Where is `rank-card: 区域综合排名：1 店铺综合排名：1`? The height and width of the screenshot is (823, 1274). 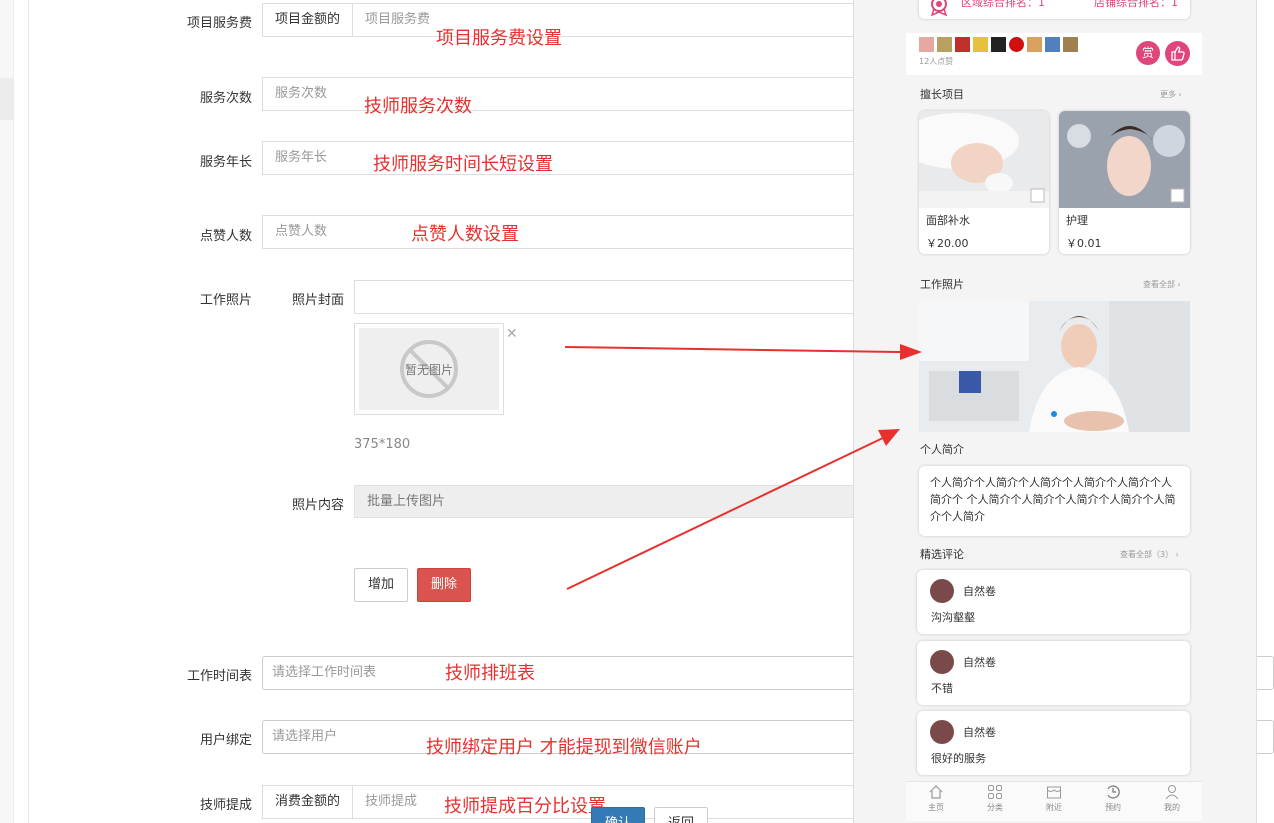 rank-card: 区域综合排名：1 店铺综合排名：1 is located at coordinates (1054, 9).